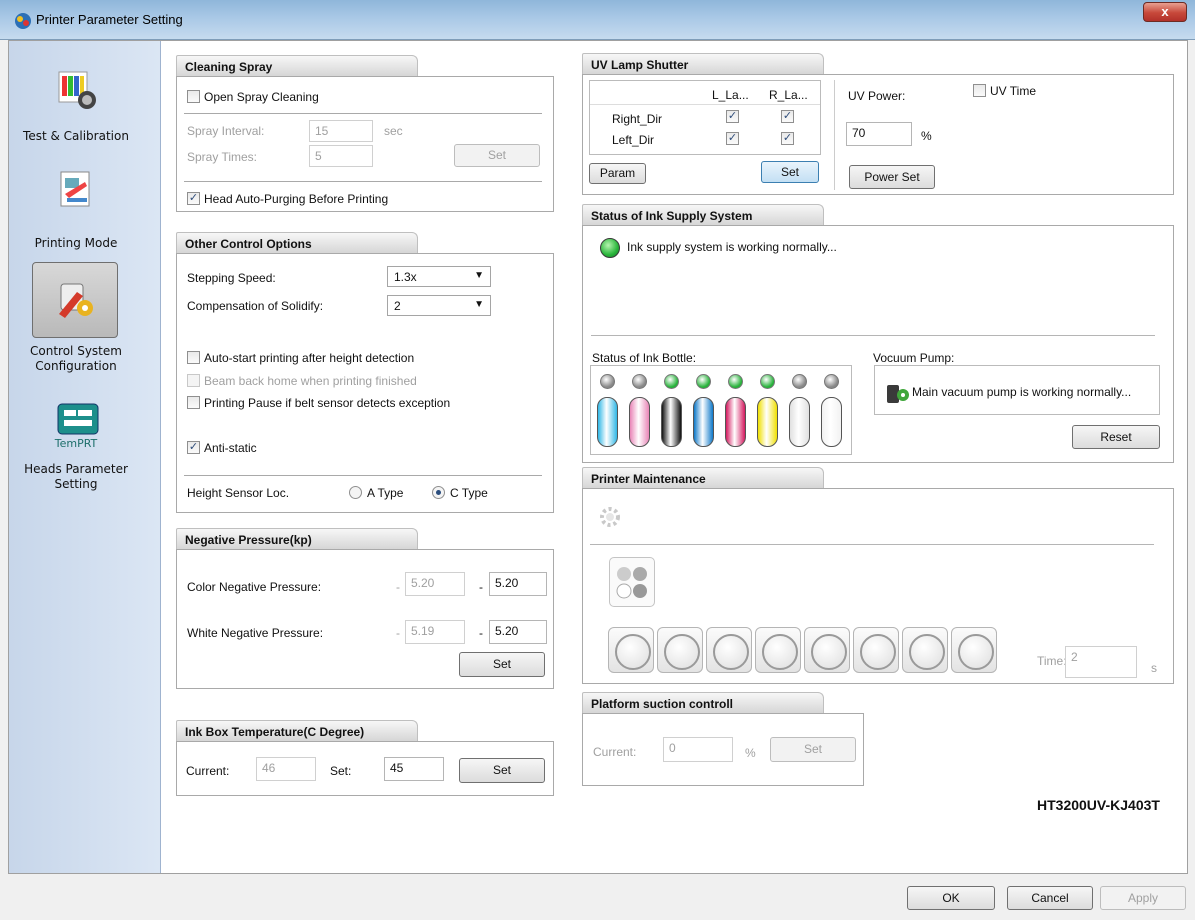  I want to click on cleaning-spray-header: Cleaning Spray, so click(297, 65).